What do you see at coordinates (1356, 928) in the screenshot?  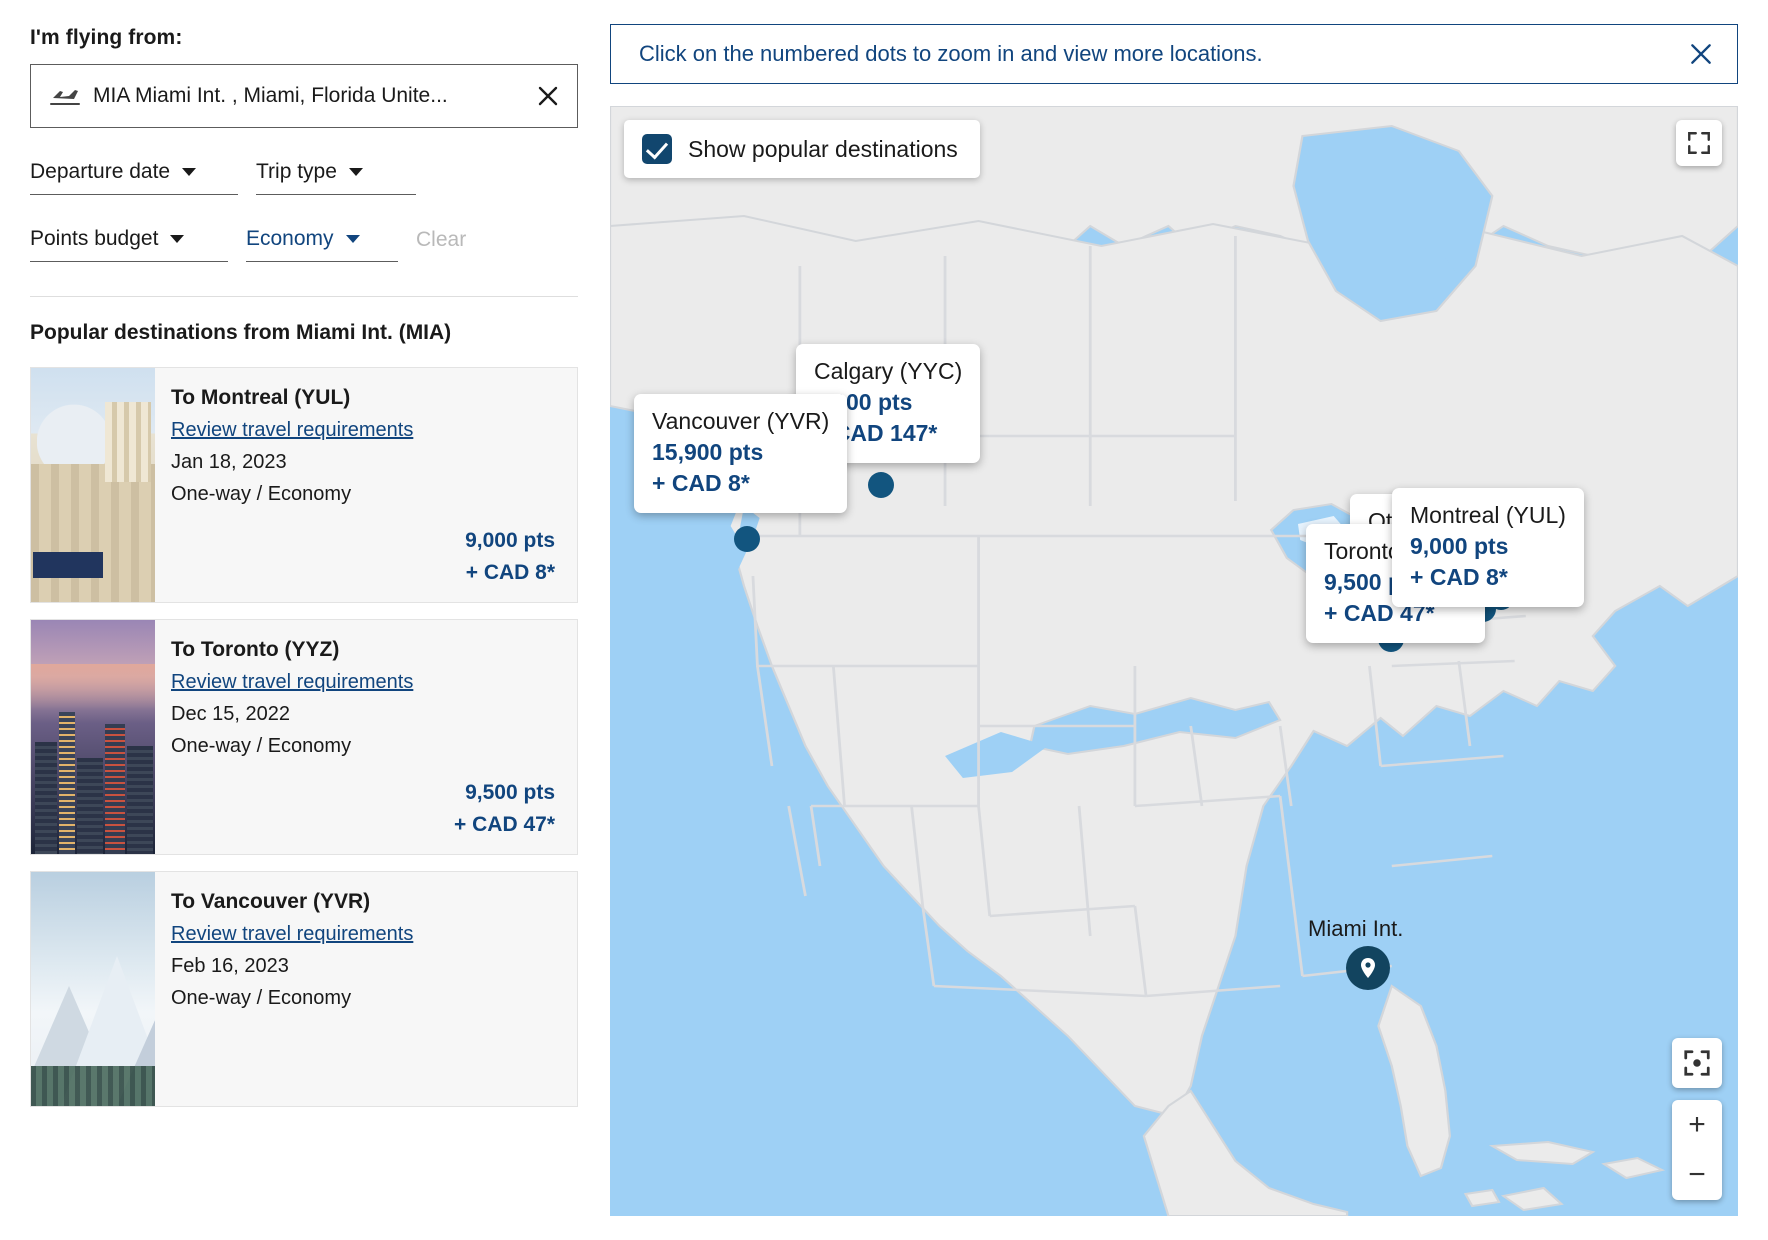 I see `origin-marker-label: Miami Int.` at bounding box center [1356, 928].